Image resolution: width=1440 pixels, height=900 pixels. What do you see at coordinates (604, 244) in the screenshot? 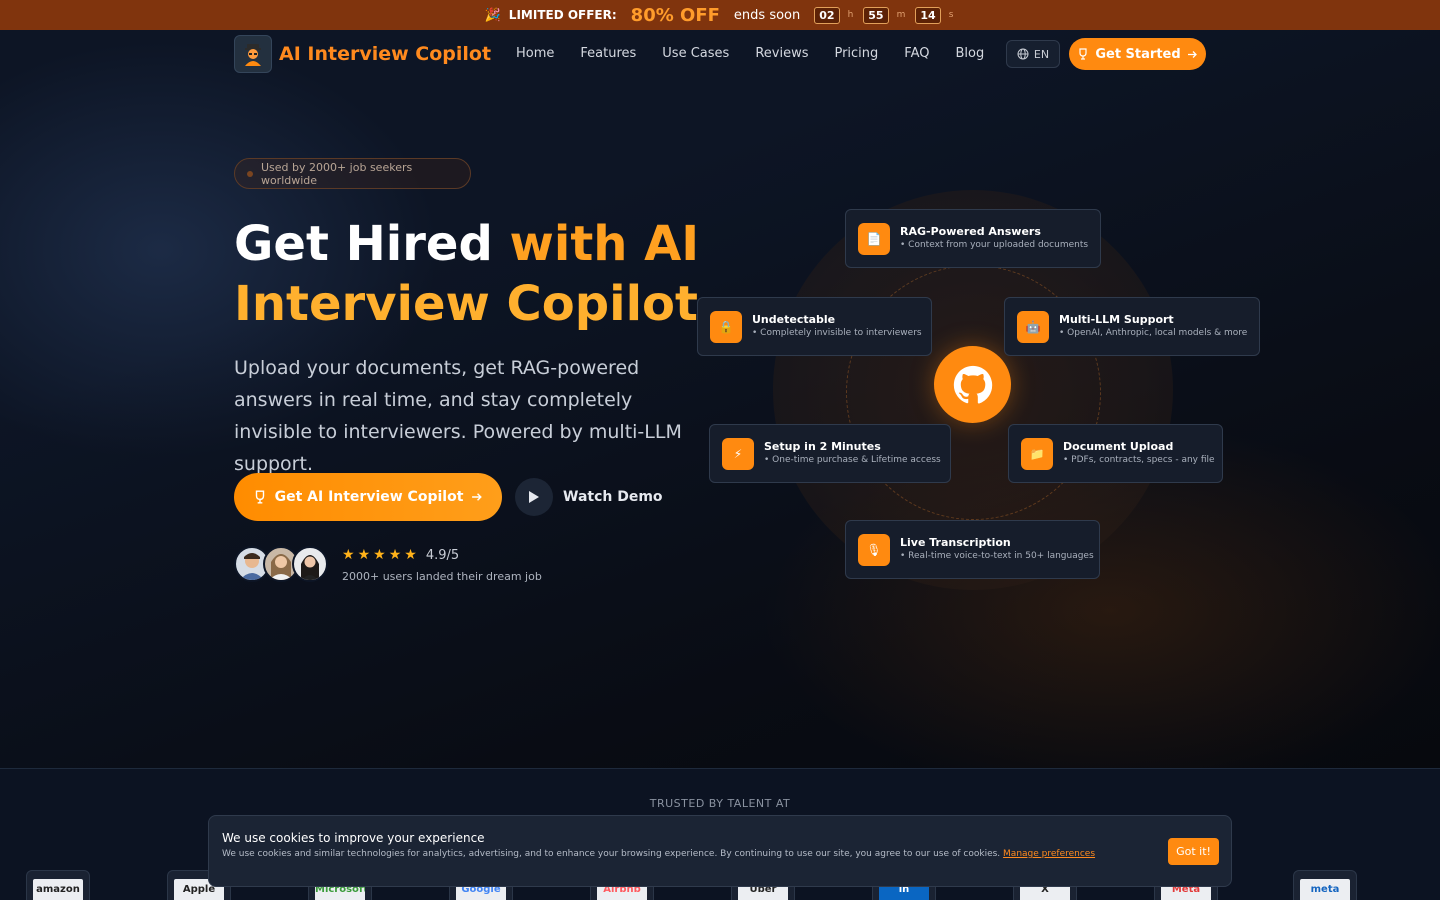
I see `hero-title-part2: with AI` at bounding box center [604, 244].